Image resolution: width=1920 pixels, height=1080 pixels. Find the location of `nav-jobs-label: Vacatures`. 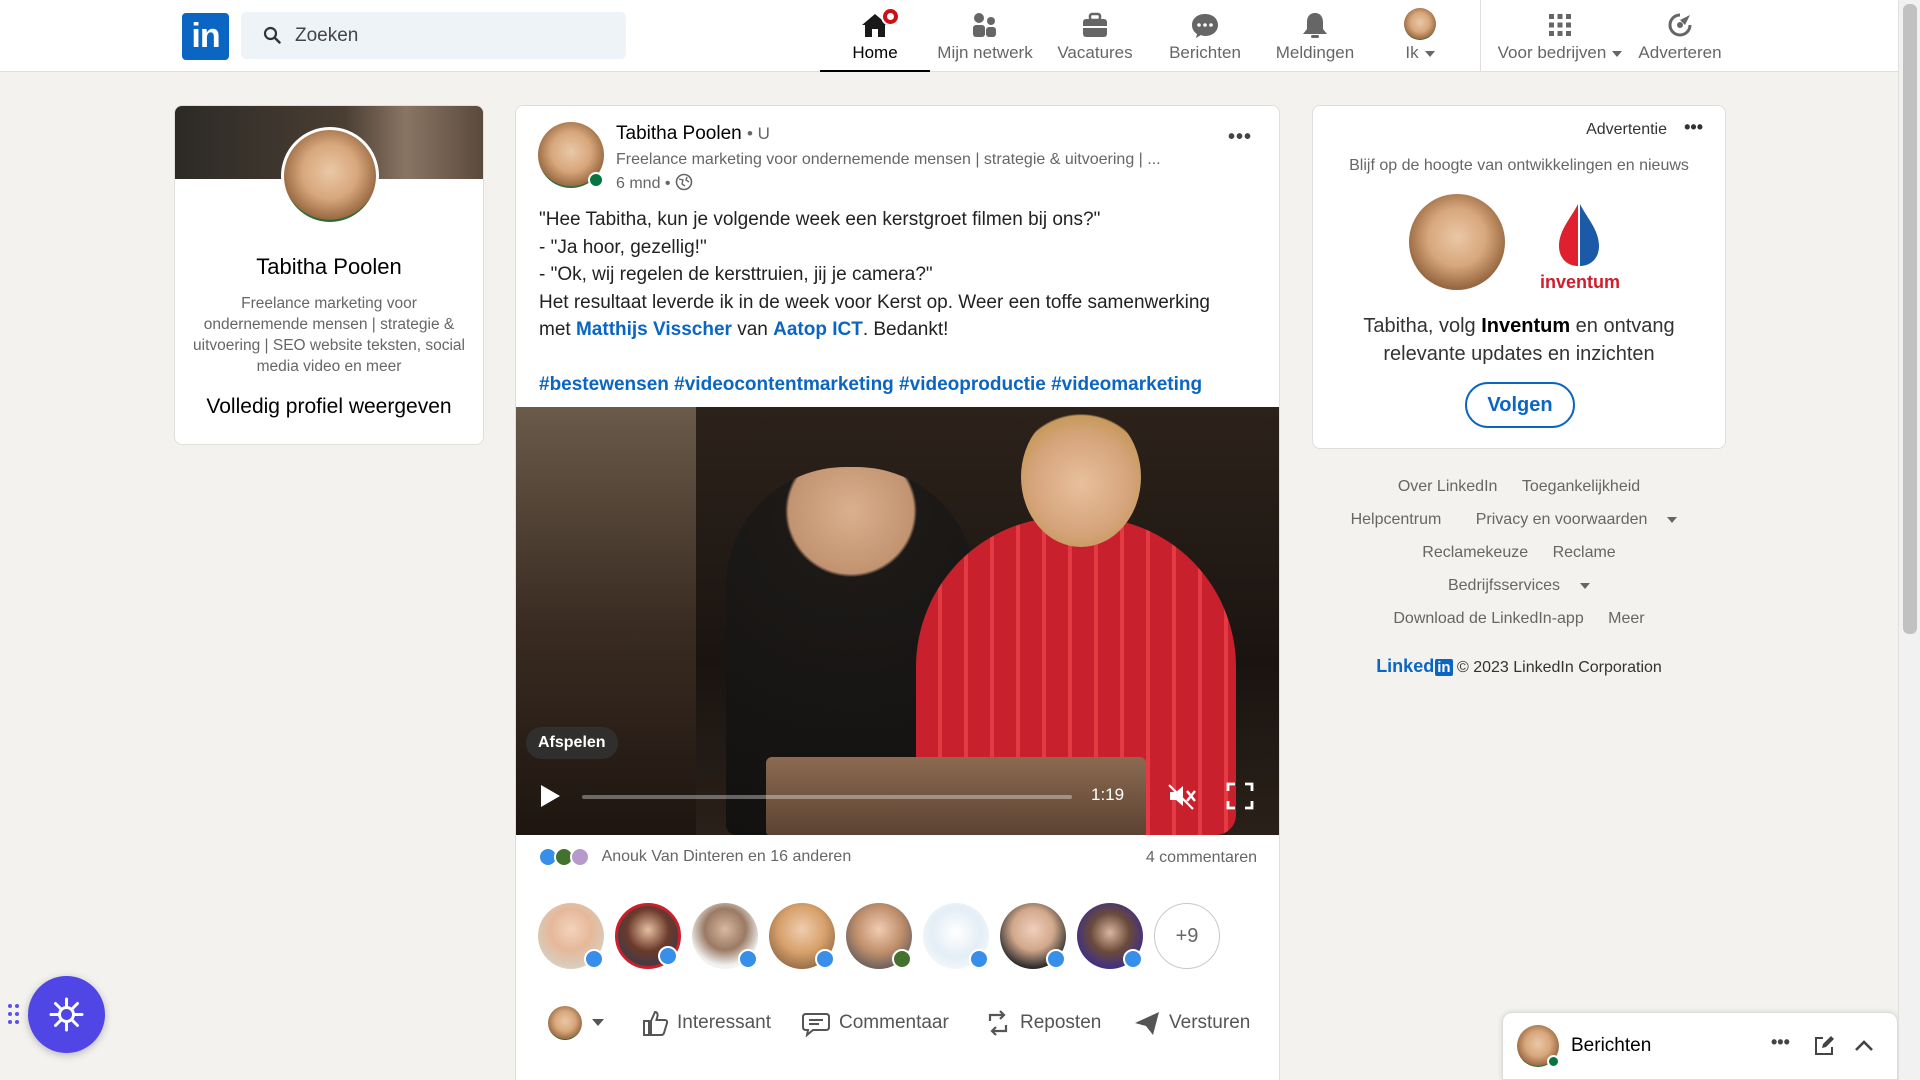

nav-jobs-label: Vacatures is located at coordinates (1095, 52).